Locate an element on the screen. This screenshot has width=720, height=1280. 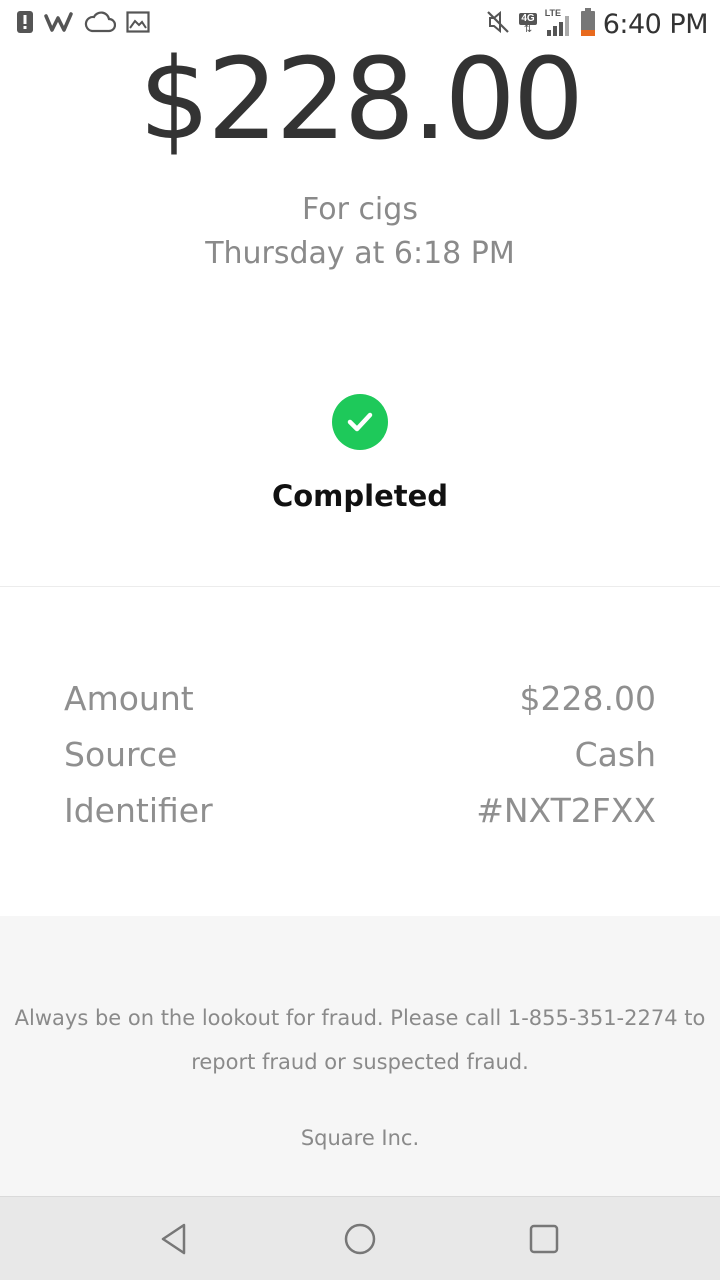
detail-label: Identifier is located at coordinates (138, 810).